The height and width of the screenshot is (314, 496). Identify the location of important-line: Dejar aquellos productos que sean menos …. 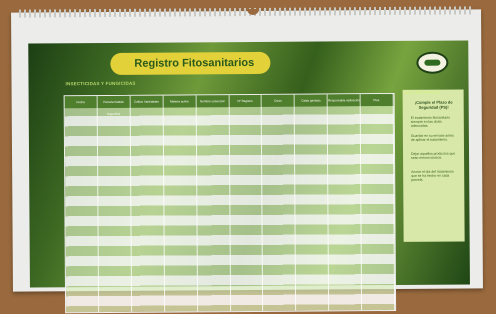
(433, 155).